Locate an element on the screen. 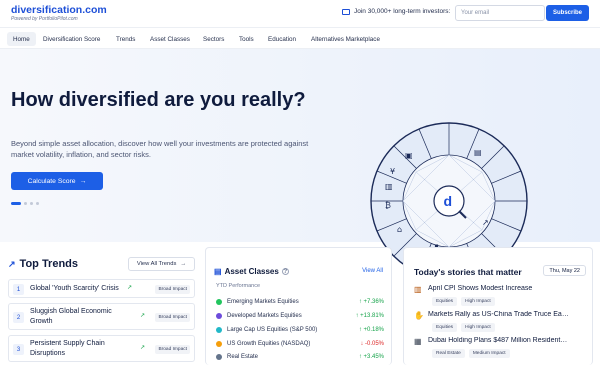  nav-home: Home is located at coordinates (21, 39).